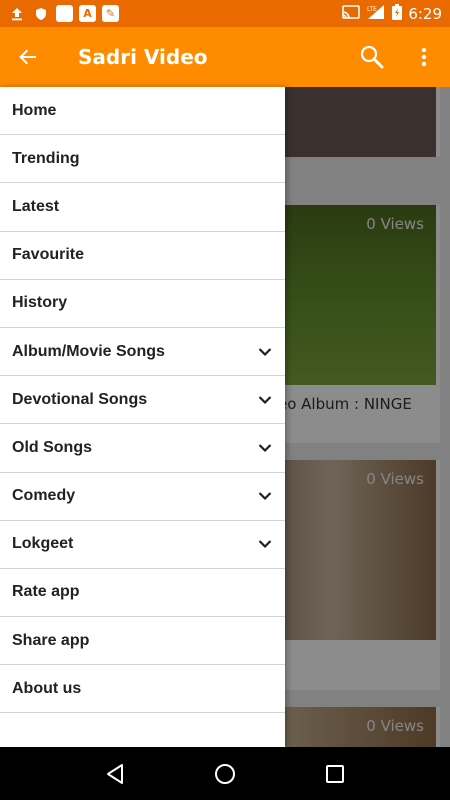 This screenshot has height=800, width=450. What do you see at coordinates (397, 13) in the screenshot?
I see `battery-charging-icon` at bounding box center [397, 13].